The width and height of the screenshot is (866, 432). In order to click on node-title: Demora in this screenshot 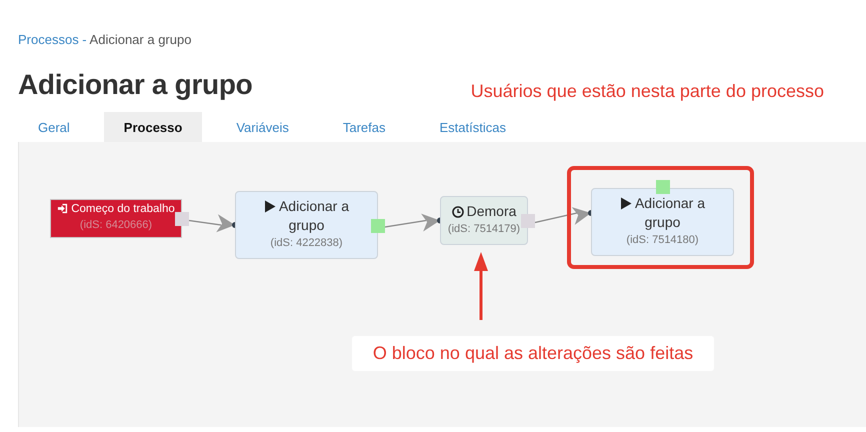, I will do `click(491, 211)`.